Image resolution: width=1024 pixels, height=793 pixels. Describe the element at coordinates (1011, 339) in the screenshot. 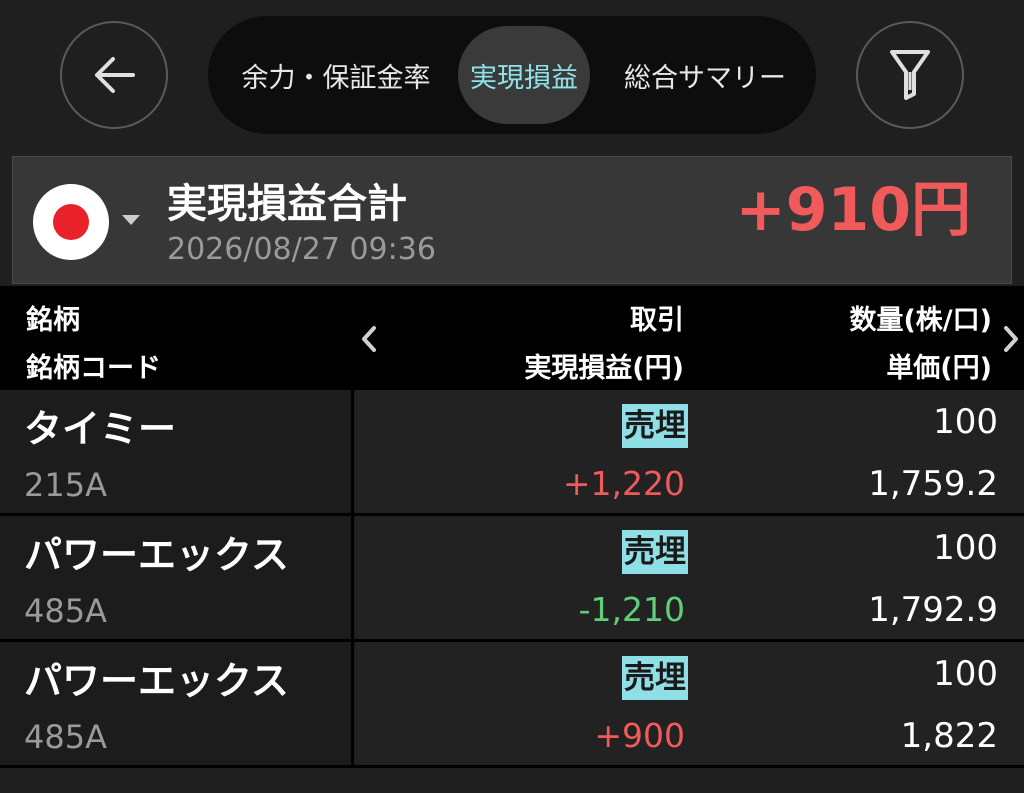

I see `chevron-right-icon` at that location.